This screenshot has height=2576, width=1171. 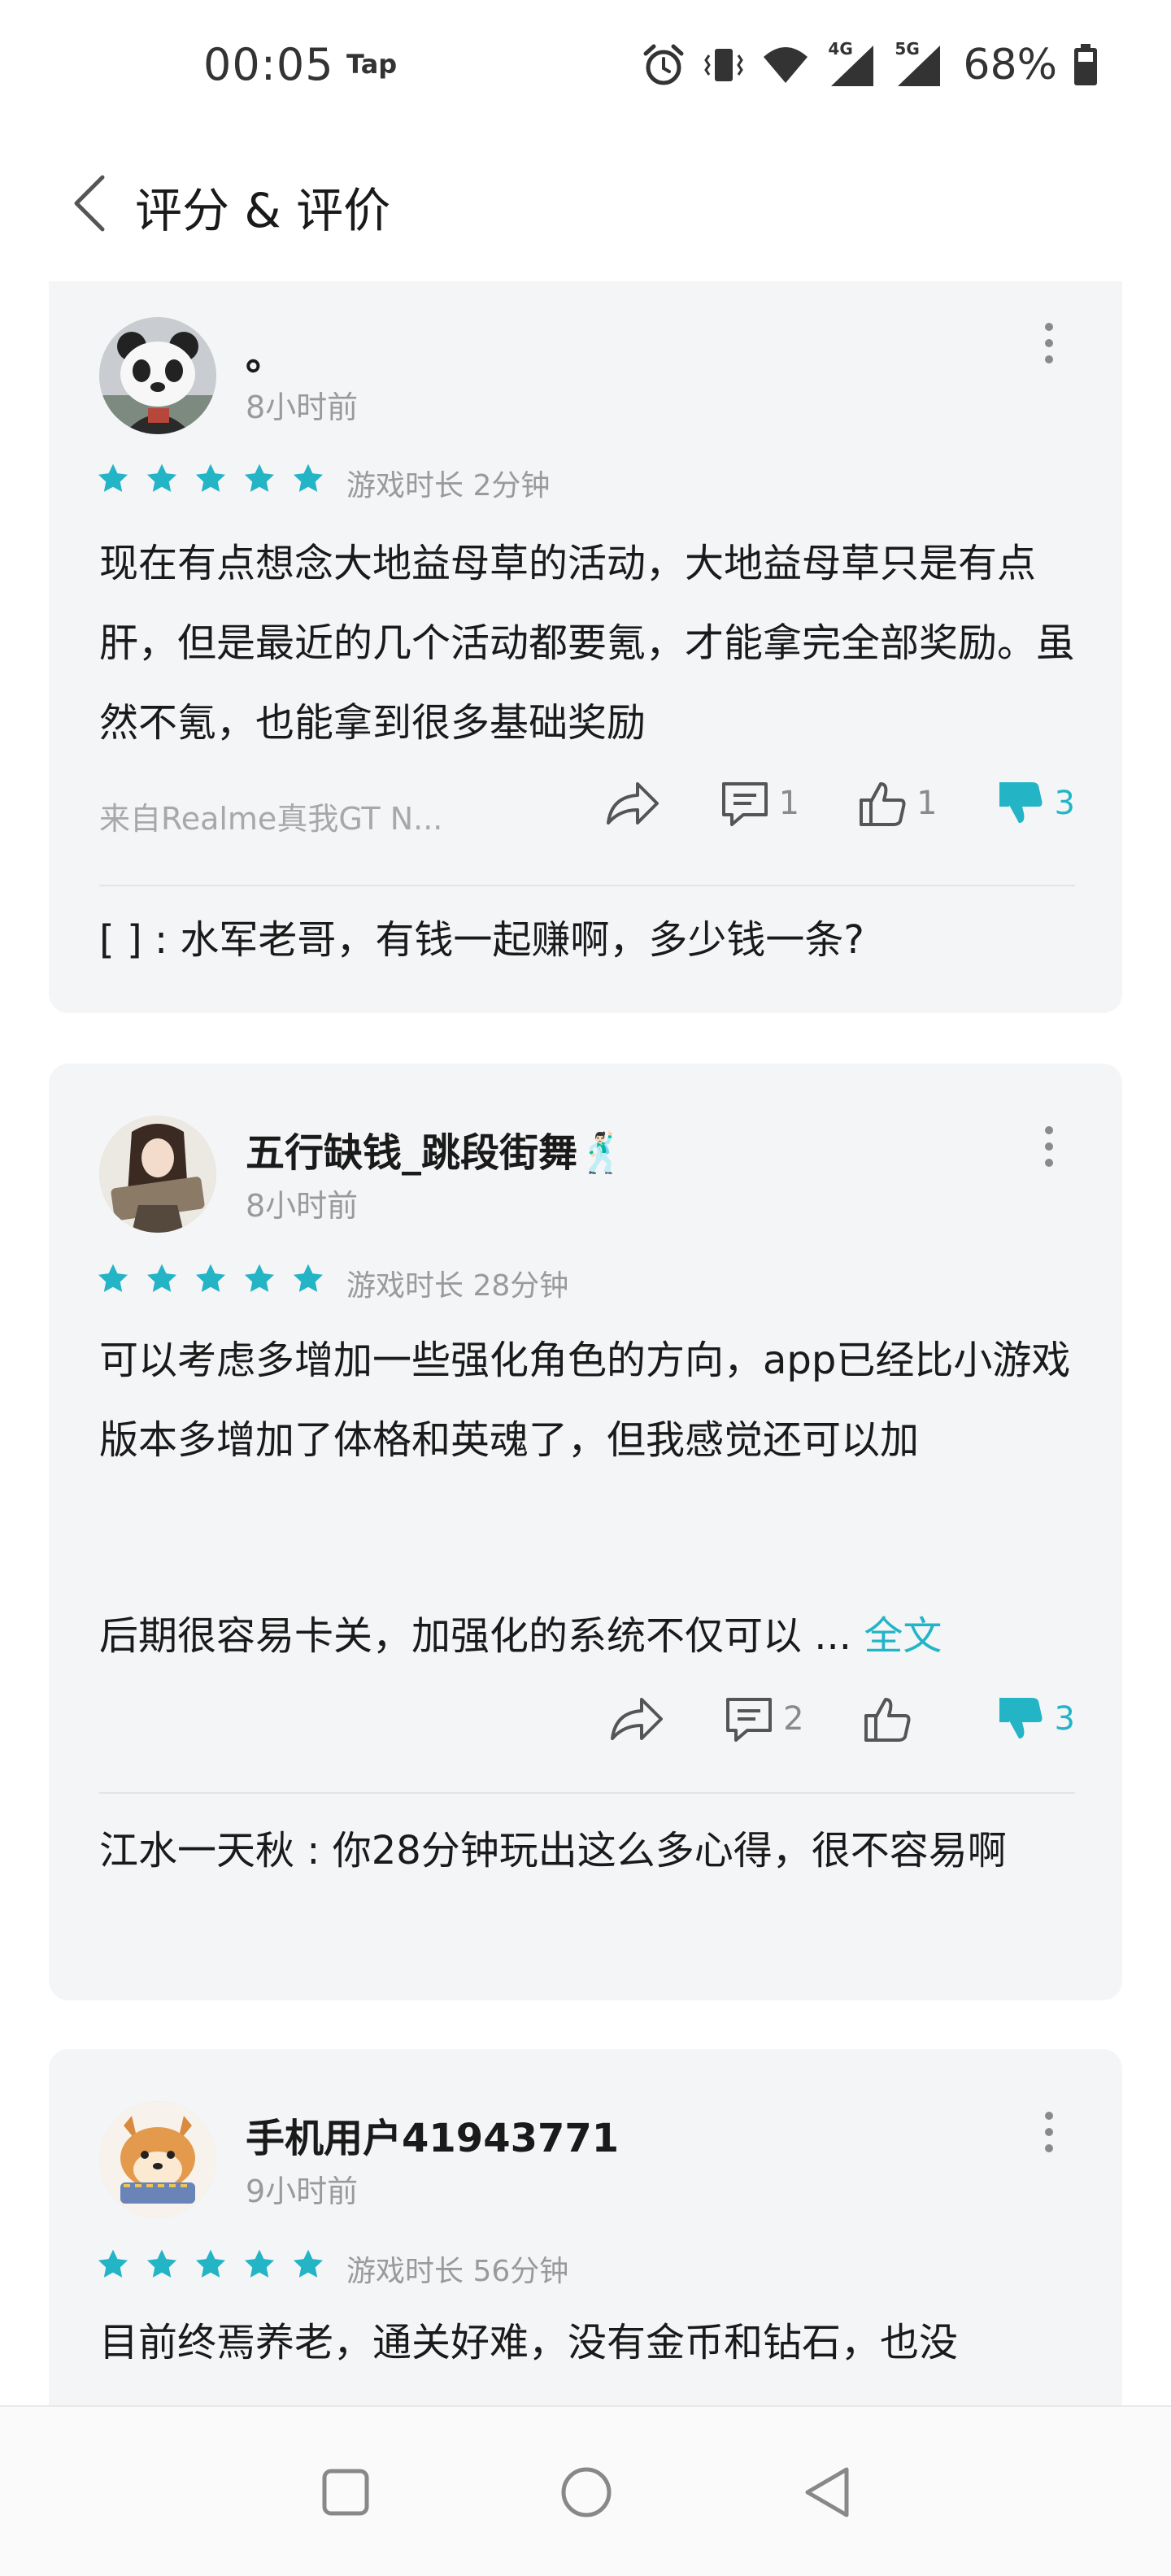 I want to click on reply-text: 江水一天秋 : 你28分钟玩出这么多心得，很不容易啊, so click(x=587, y=1851).